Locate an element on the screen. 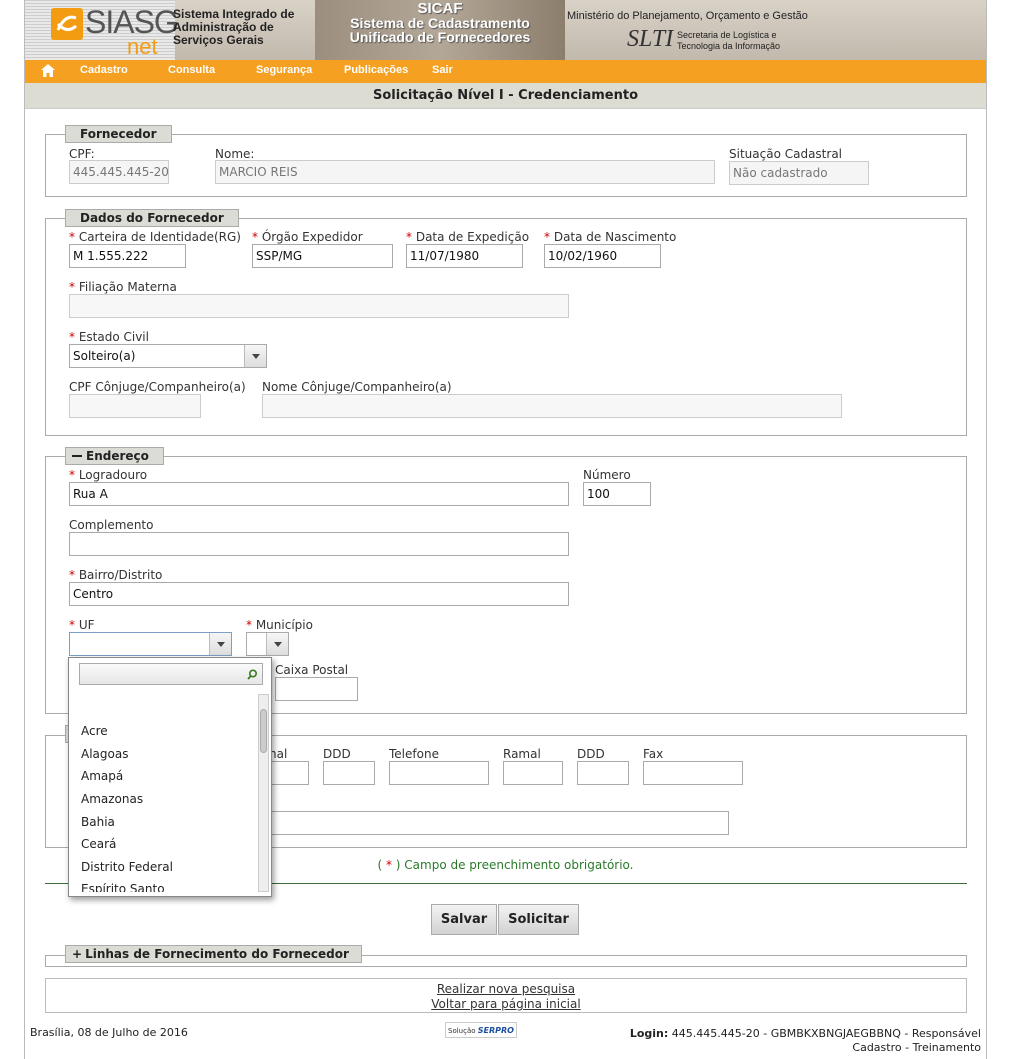 This screenshot has height=1059, width=1011. data-nascimento-field: 10/02/1960 is located at coordinates (602, 256).